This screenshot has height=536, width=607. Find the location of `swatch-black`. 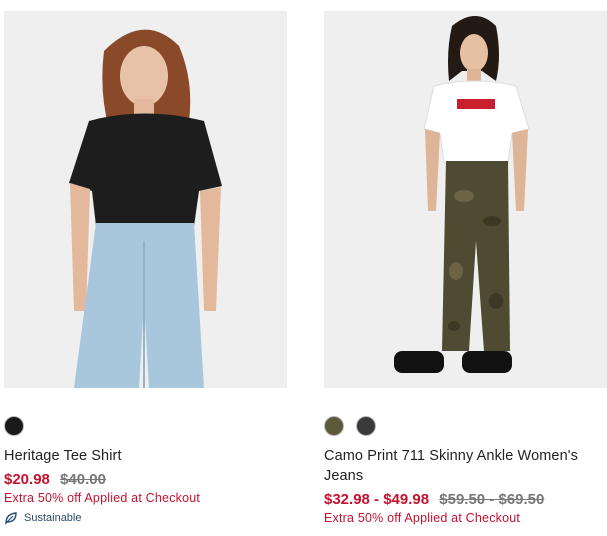

swatch-black is located at coordinates (14, 426).